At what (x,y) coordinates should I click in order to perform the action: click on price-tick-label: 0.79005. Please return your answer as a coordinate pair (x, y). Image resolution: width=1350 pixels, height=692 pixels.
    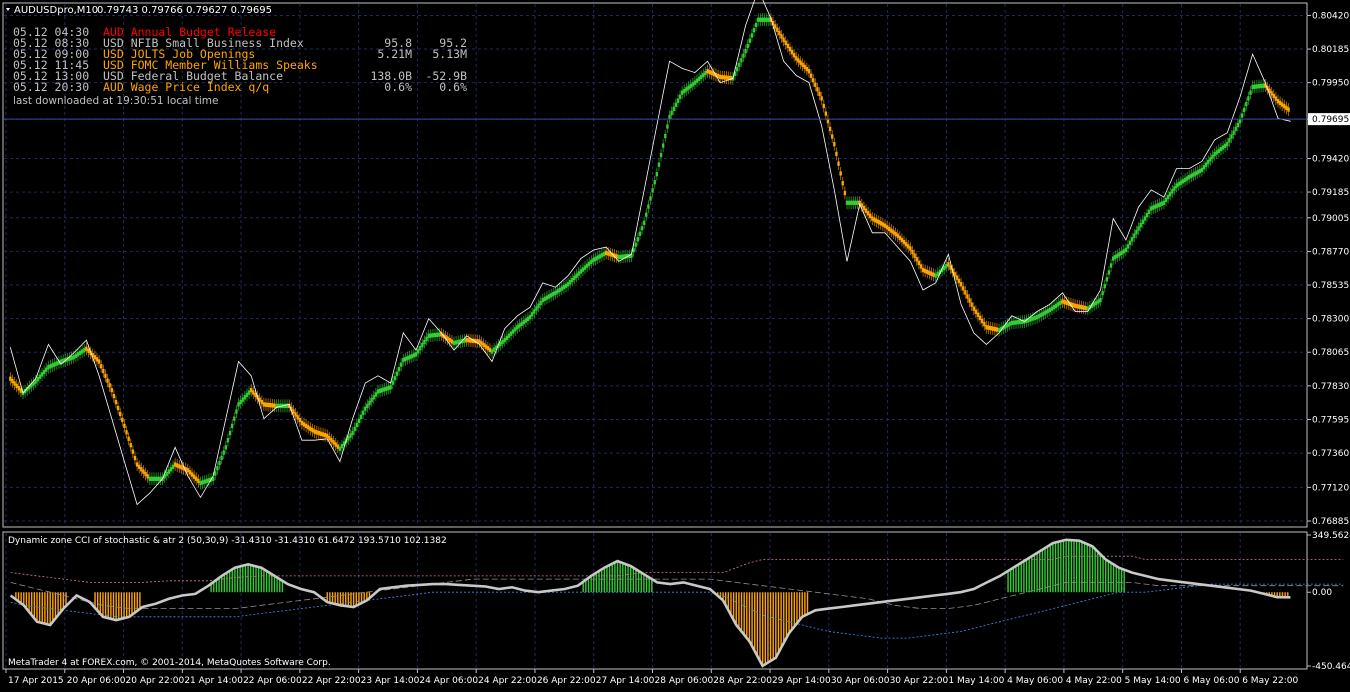
    Looking at the image, I should click on (1330, 219).